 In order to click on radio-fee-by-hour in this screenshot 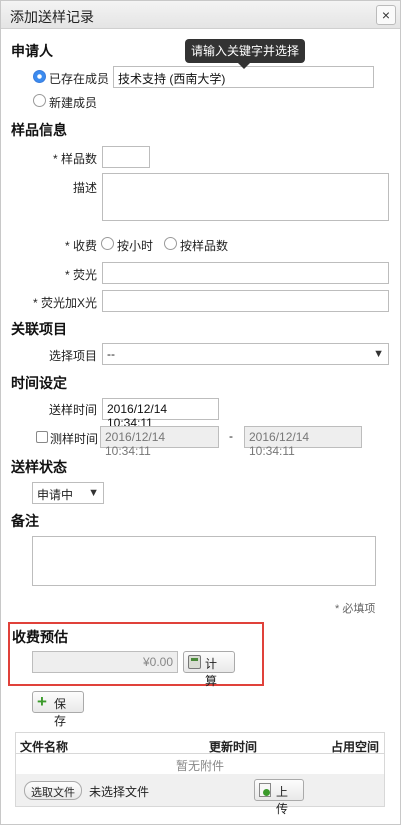, I will do `click(107, 243)`.